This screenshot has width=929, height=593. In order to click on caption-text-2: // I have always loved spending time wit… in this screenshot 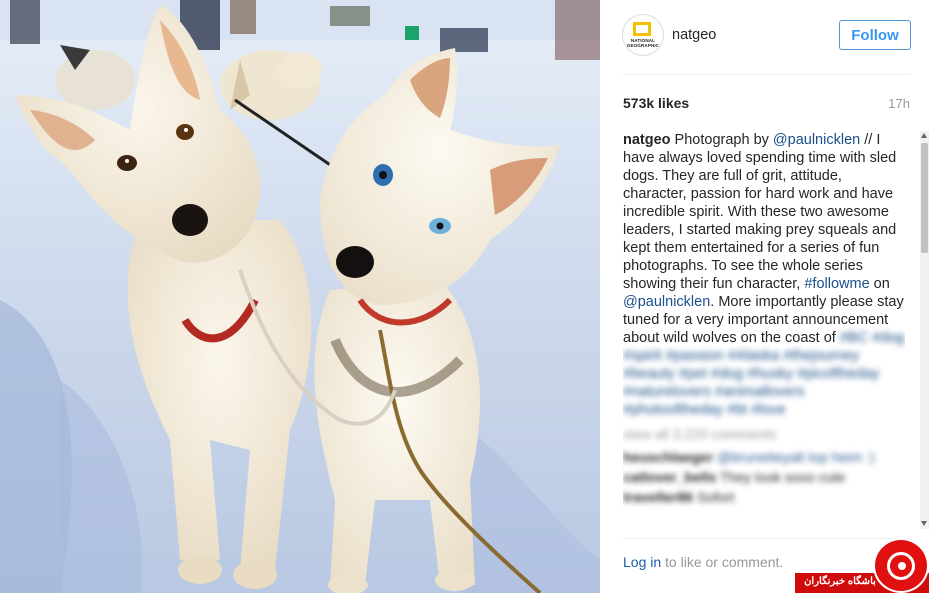, I will do `click(760, 212)`.